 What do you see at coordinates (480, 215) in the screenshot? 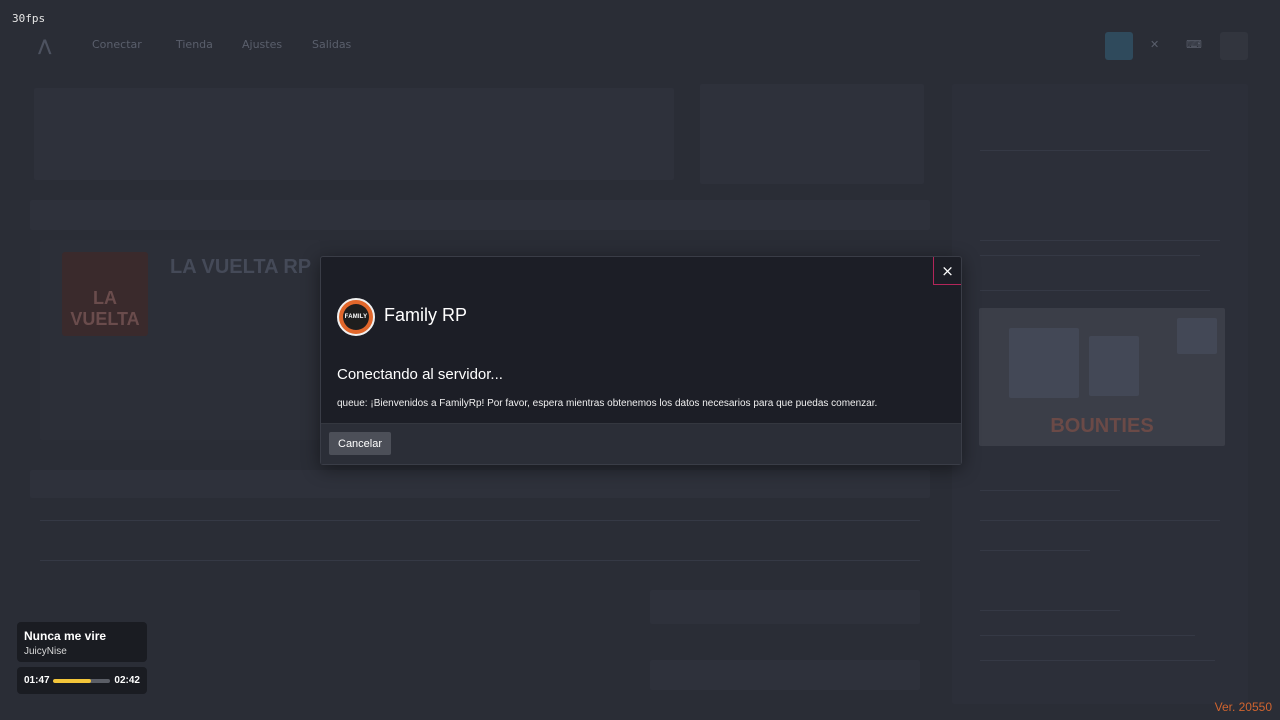
I see `featured-header` at bounding box center [480, 215].